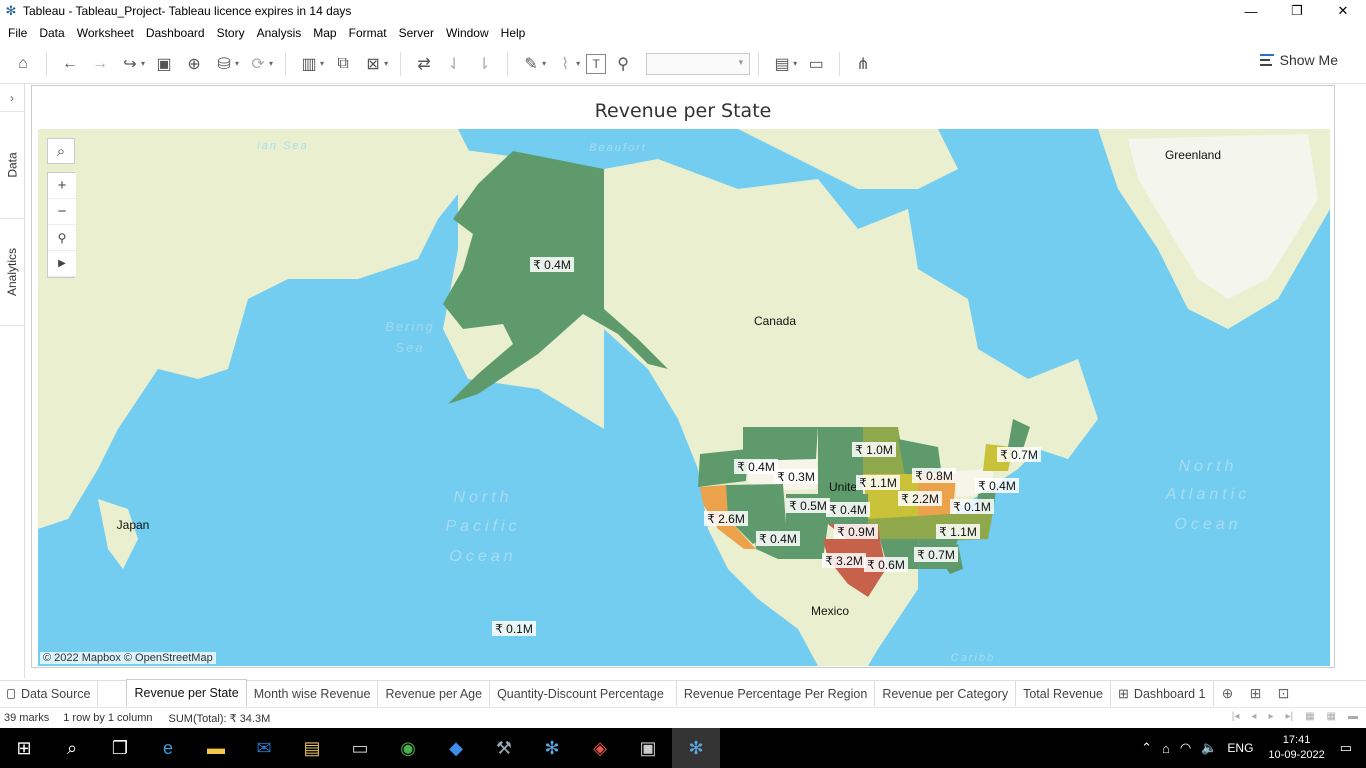 The image size is (1366, 768). I want to click on git-icon: ◈, so click(600, 748).